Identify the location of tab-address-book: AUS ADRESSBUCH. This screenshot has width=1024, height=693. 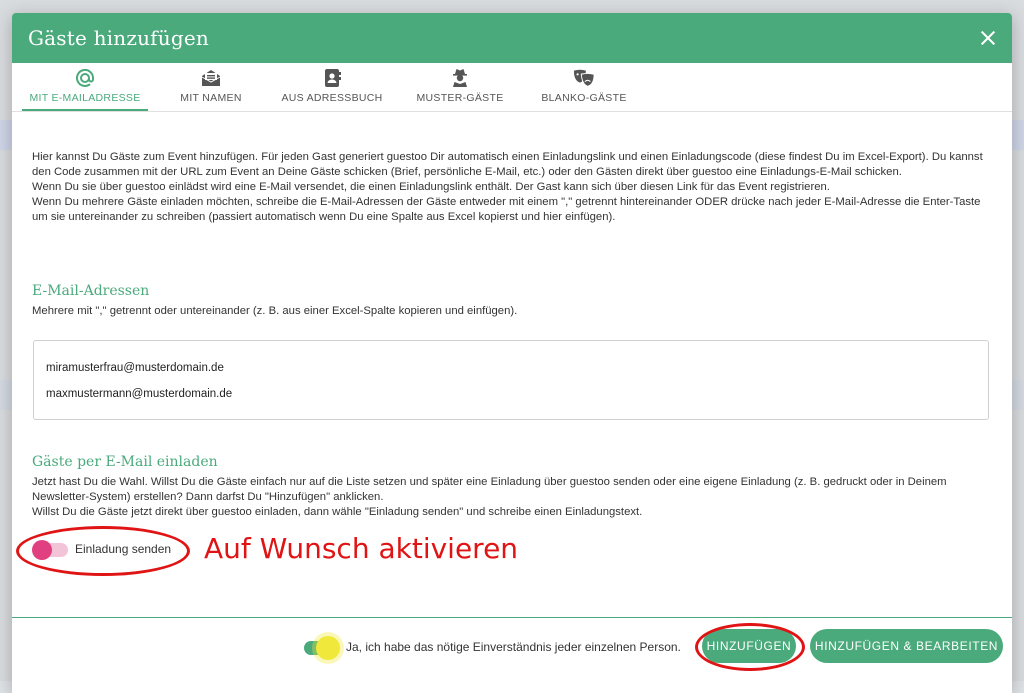
(332, 87).